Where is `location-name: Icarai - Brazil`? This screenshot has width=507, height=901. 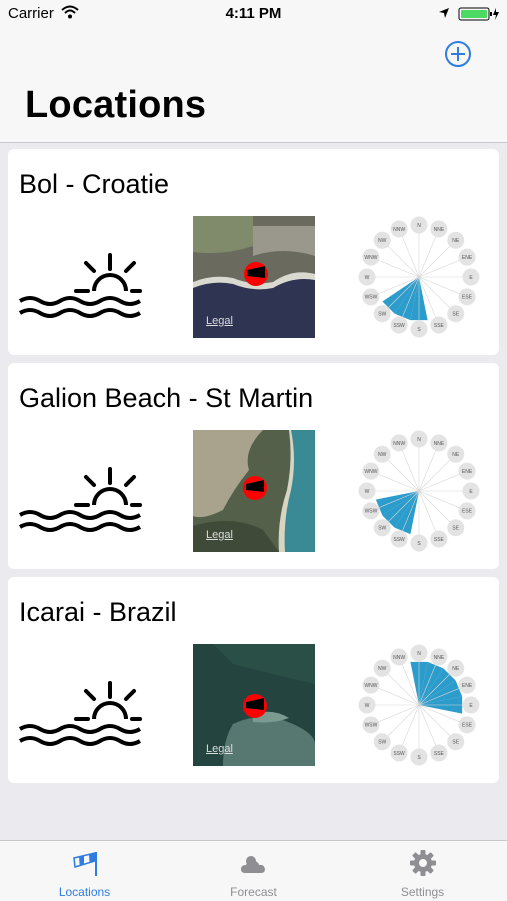 location-name: Icarai - Brazil is located at coordinates (98, 612).